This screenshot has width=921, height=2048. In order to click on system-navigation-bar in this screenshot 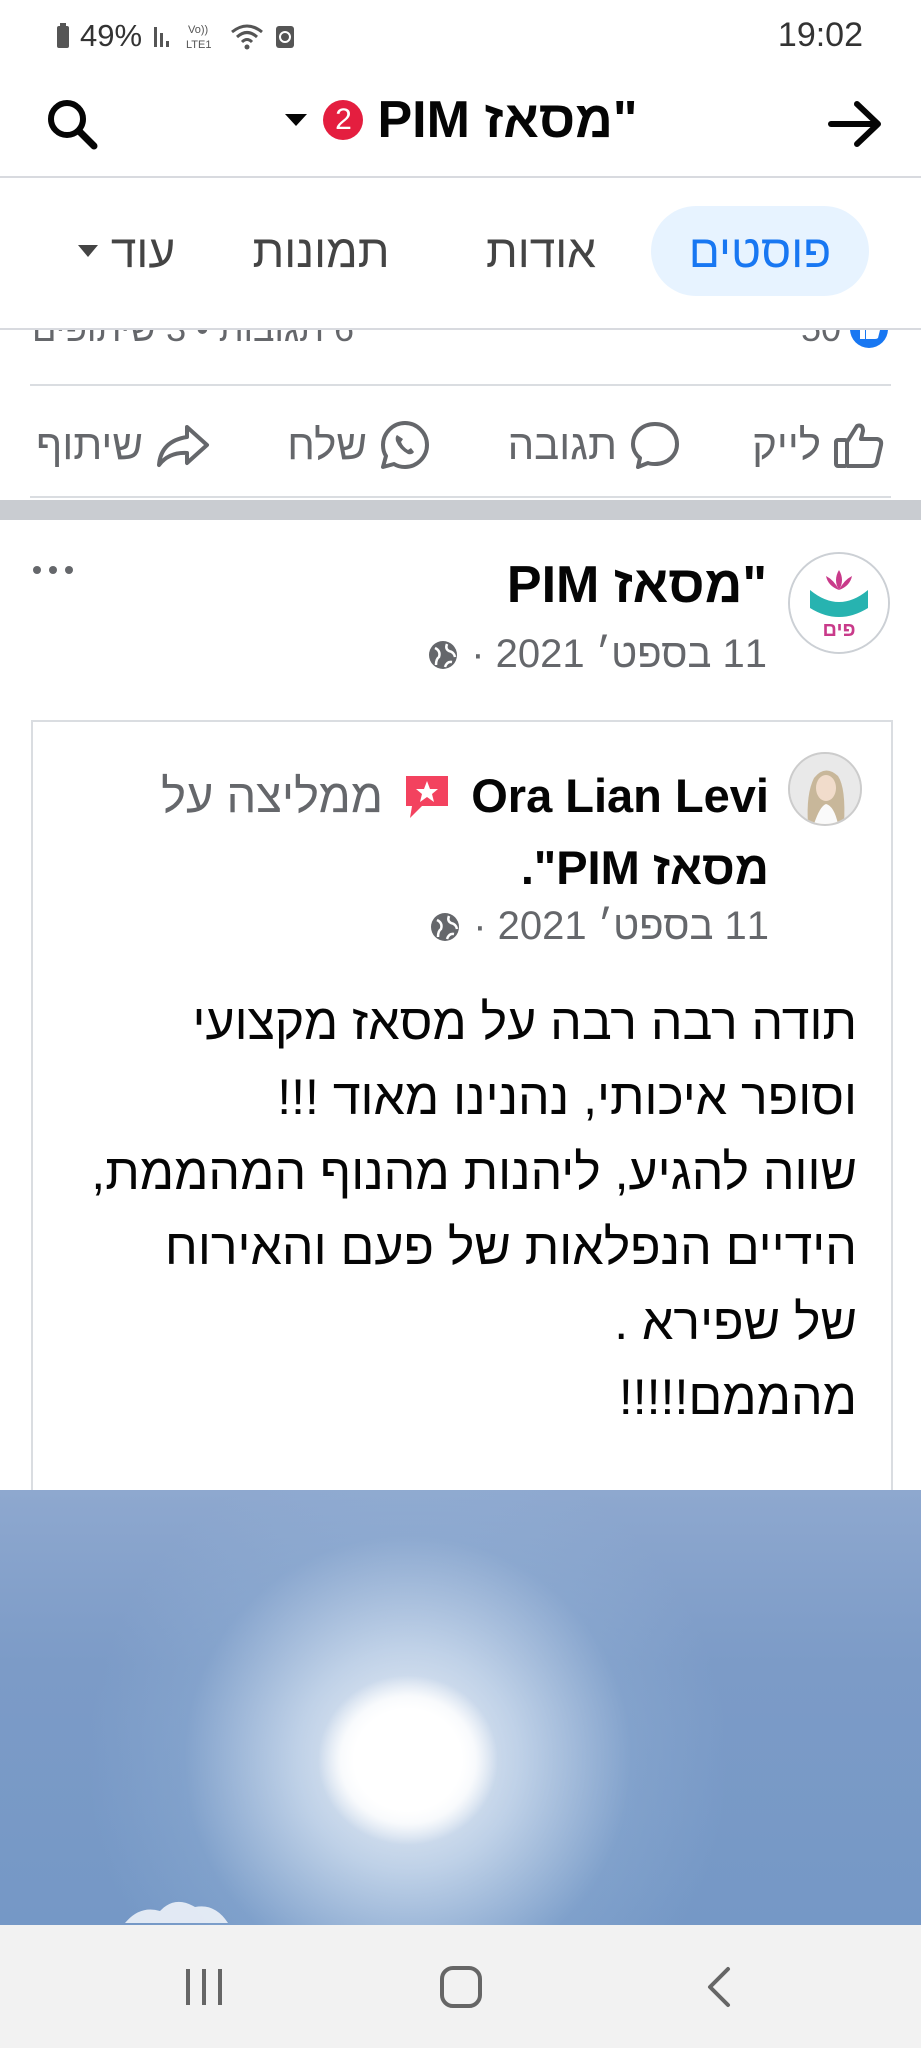, I will do `click(460, 1986)`.